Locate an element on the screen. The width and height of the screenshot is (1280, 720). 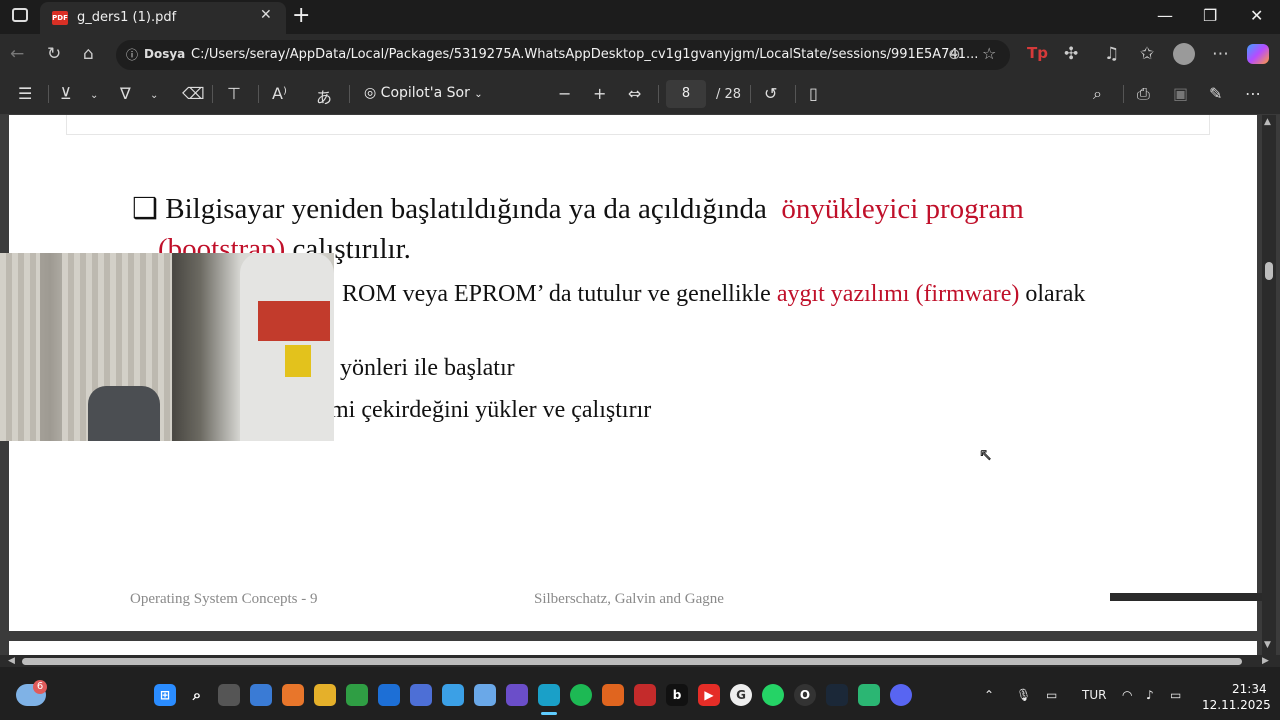
text-box-icon: ⊤ is located at coordinates (234, 93).